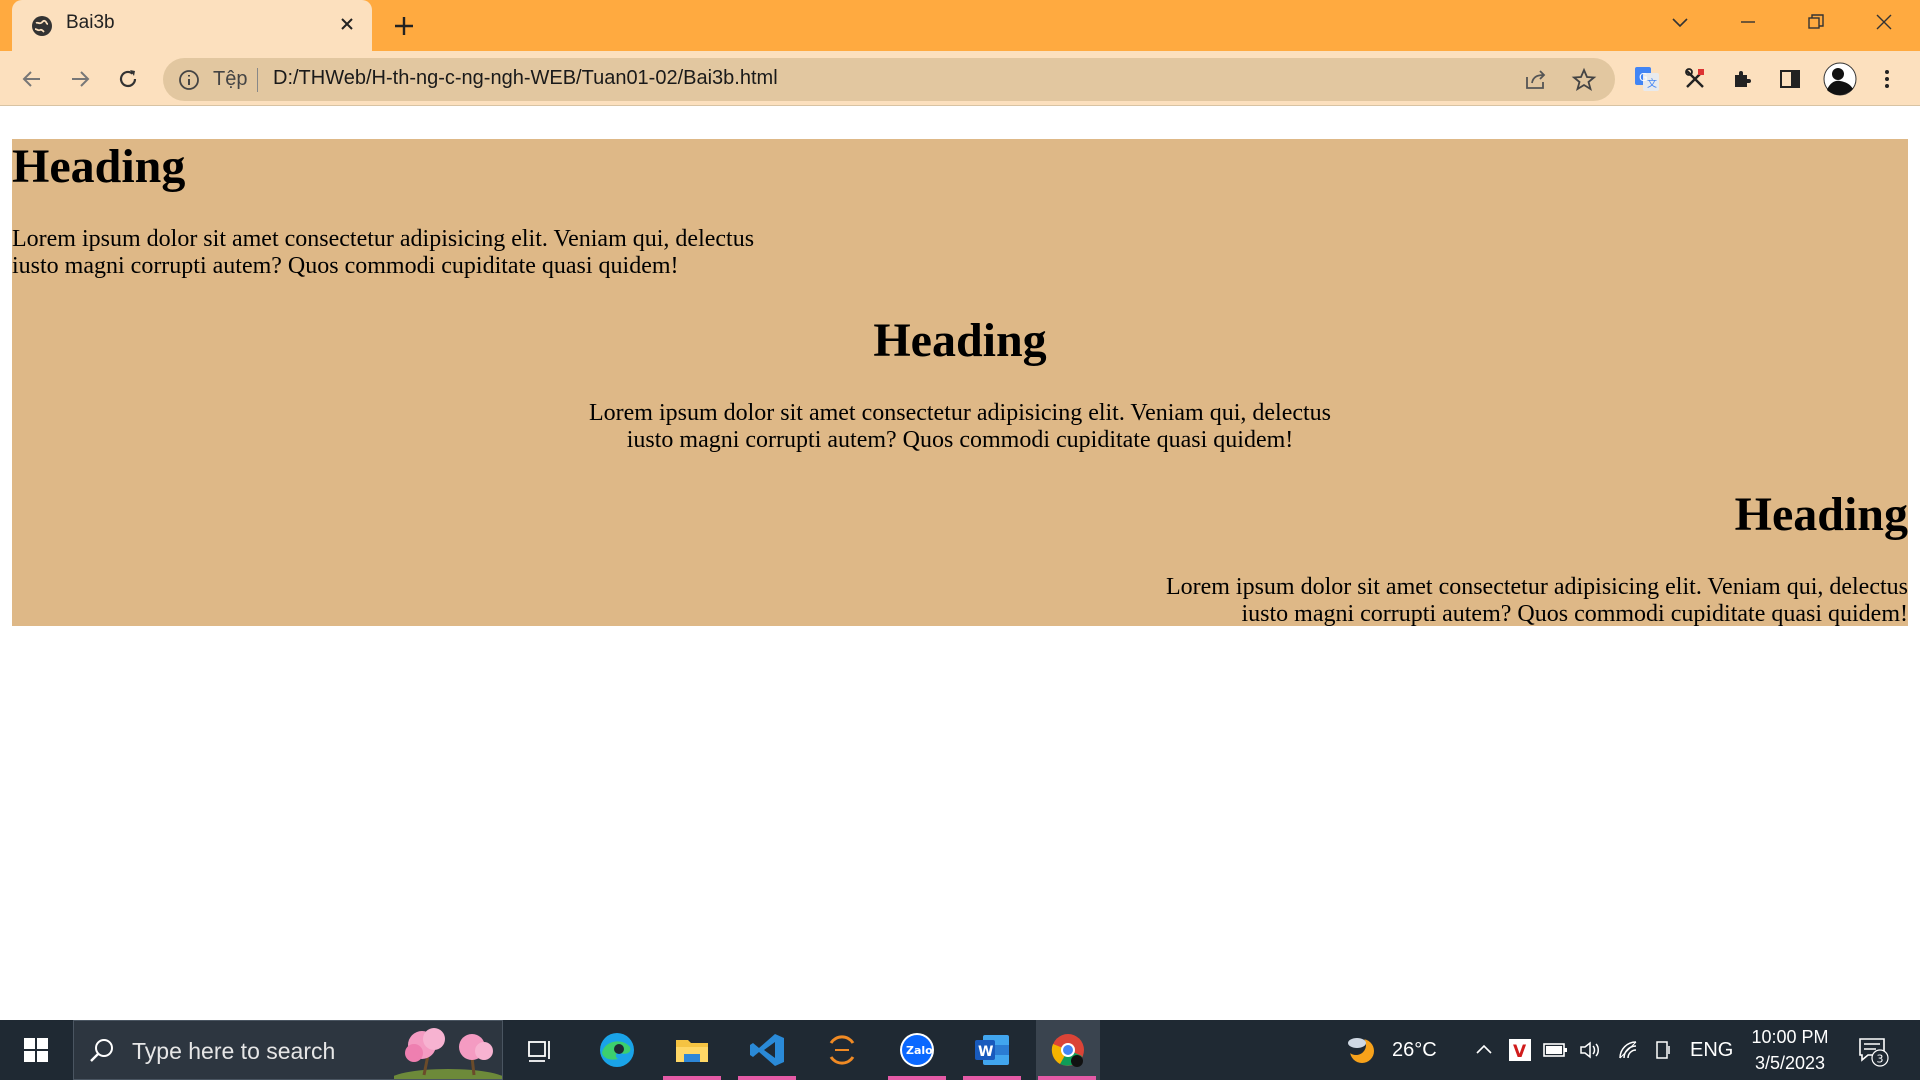  I want to click on back-arrow-icon, so click(32, 79).